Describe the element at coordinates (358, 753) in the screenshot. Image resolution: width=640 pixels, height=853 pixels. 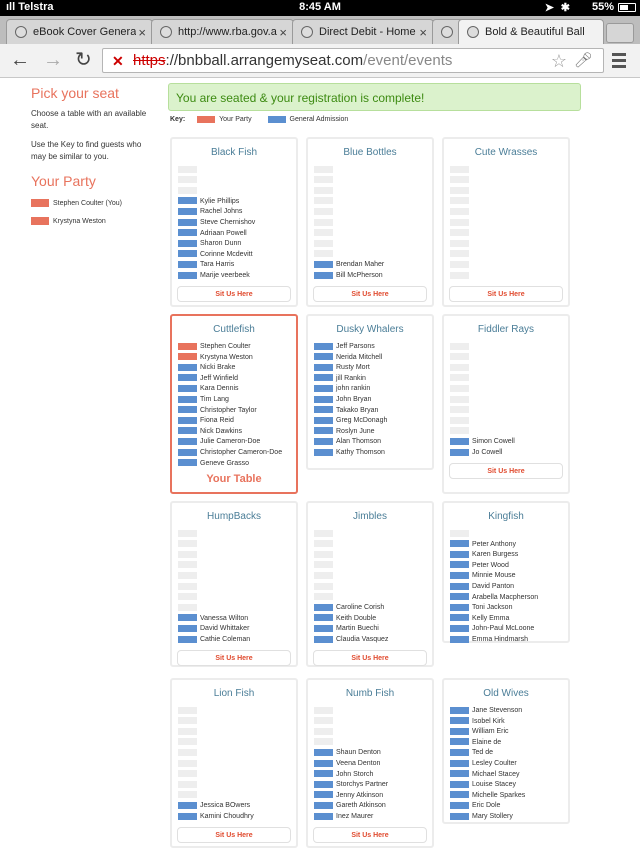
I see `guest-name: Shaun Denton` at that location.